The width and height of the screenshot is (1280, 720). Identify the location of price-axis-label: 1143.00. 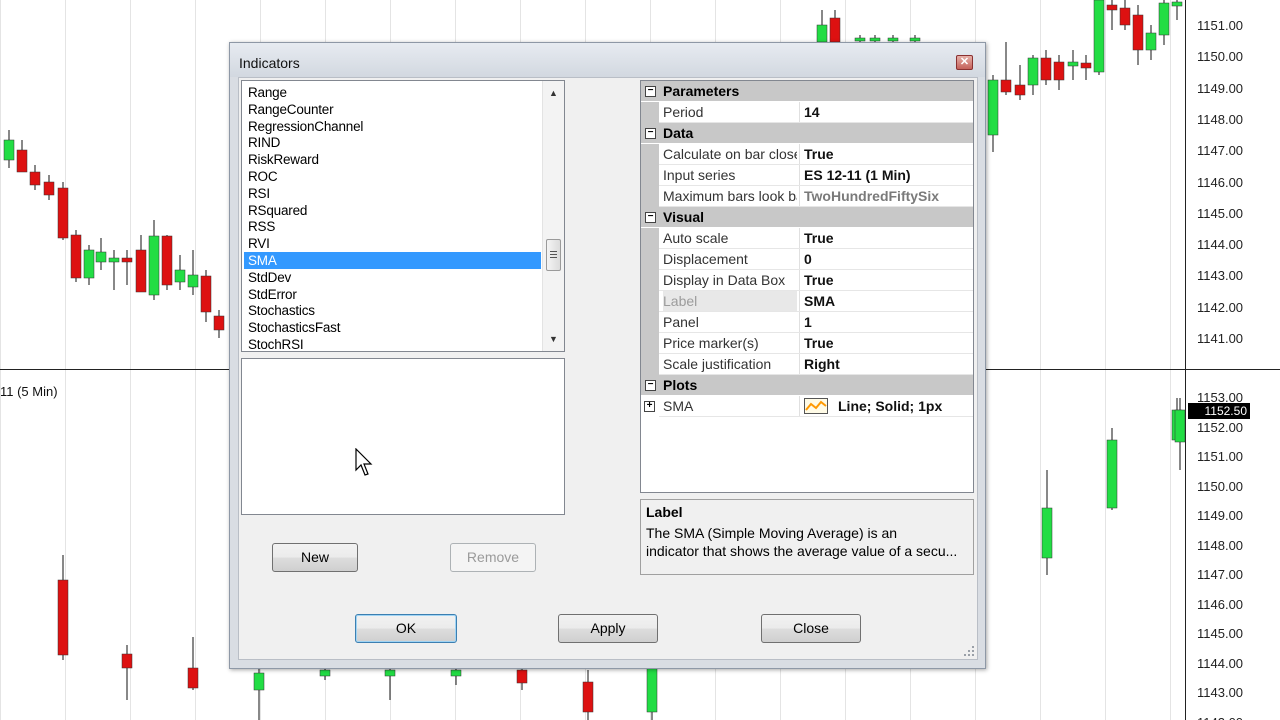
(1220, 276).